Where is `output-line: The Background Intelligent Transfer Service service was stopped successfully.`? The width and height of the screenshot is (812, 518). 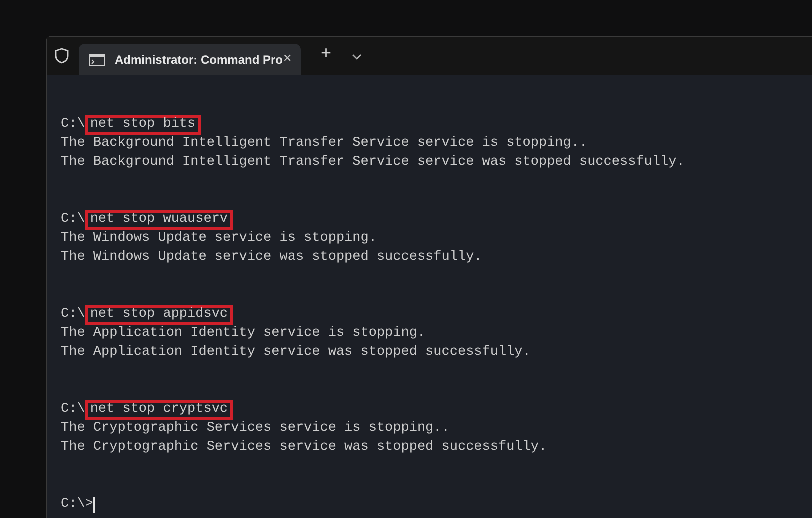
output-line: The Background Intelligent Transfer Service service was stopped successfully. is located at coordinates (373, 163).